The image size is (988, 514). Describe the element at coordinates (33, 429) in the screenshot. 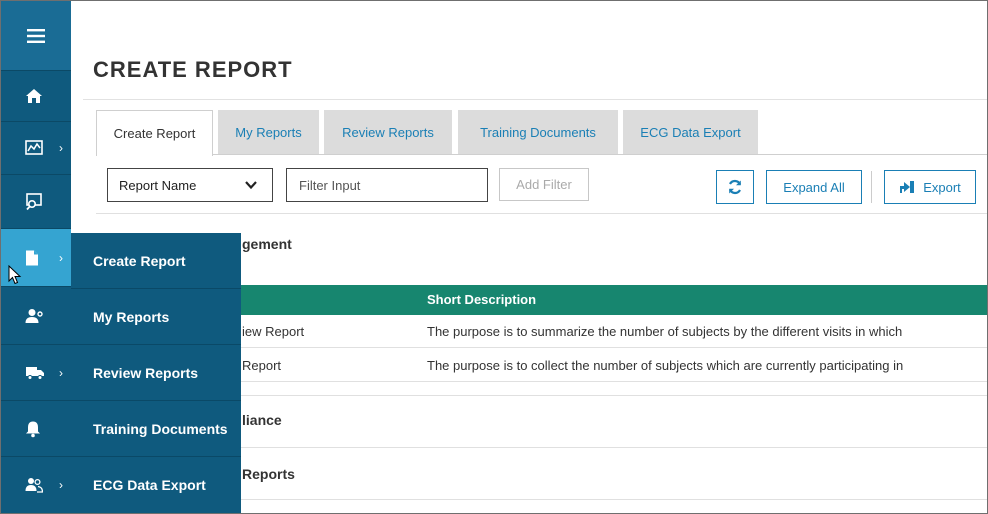

I see `bell-icon` at that location.